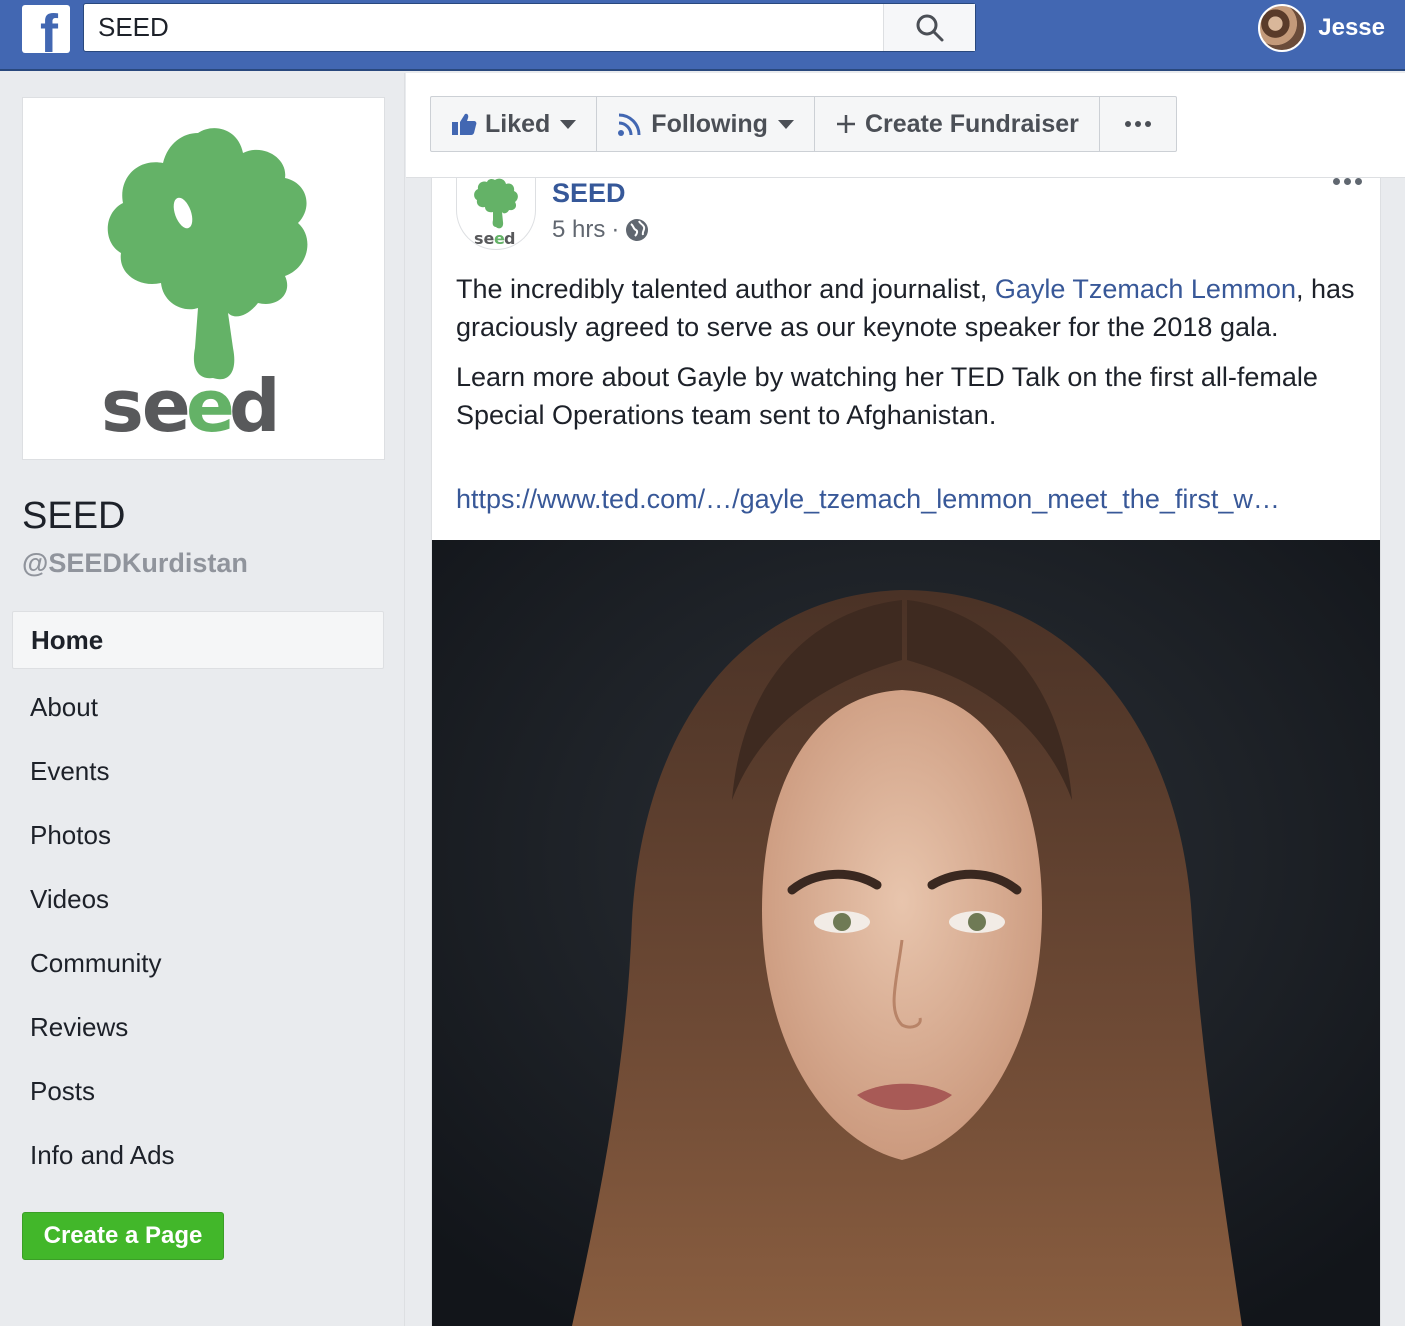 The image size is (1405, 1326). I want to click on liked-button: Liked, so click(514, 124).